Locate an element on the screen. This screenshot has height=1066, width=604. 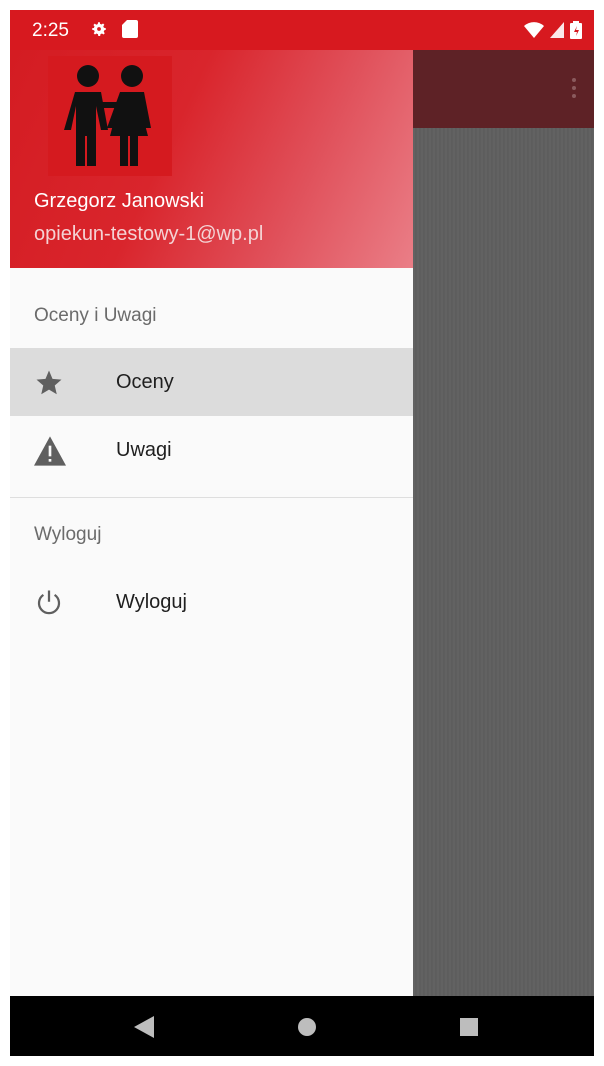
wifi-icon is located at coordinates (534, 32).